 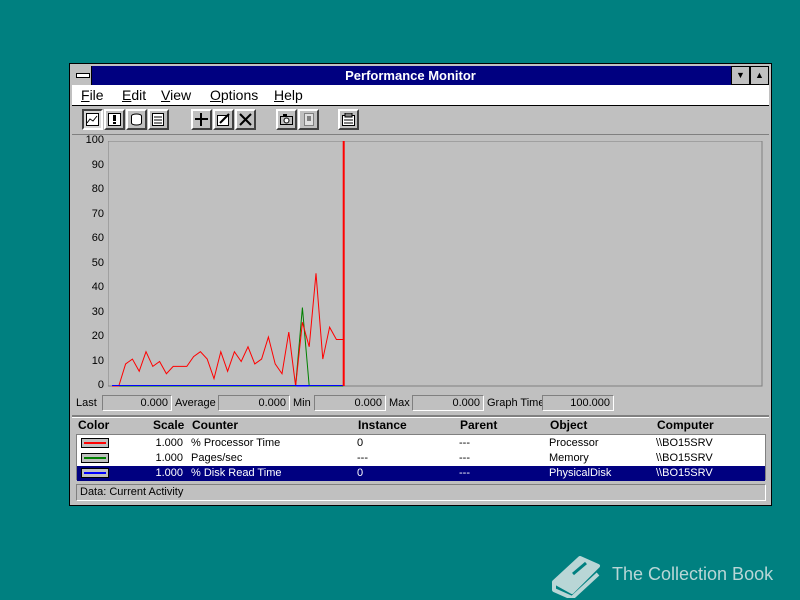 I want to click on title-bar: Performance Monitor ▼ ▲, so click(x=420, y=75).